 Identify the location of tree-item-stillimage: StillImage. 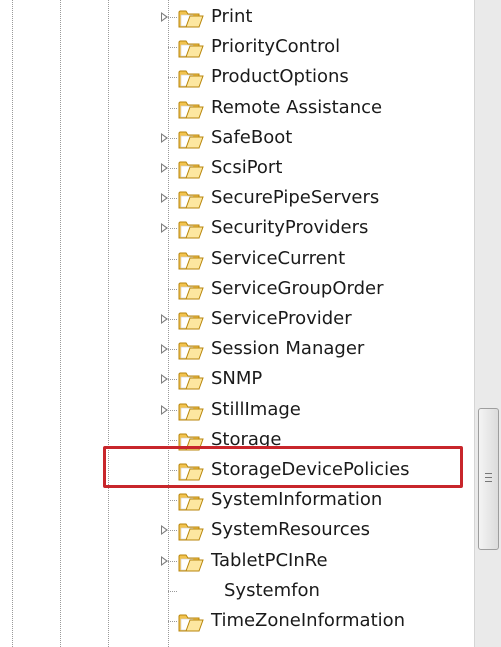
(237, 410).